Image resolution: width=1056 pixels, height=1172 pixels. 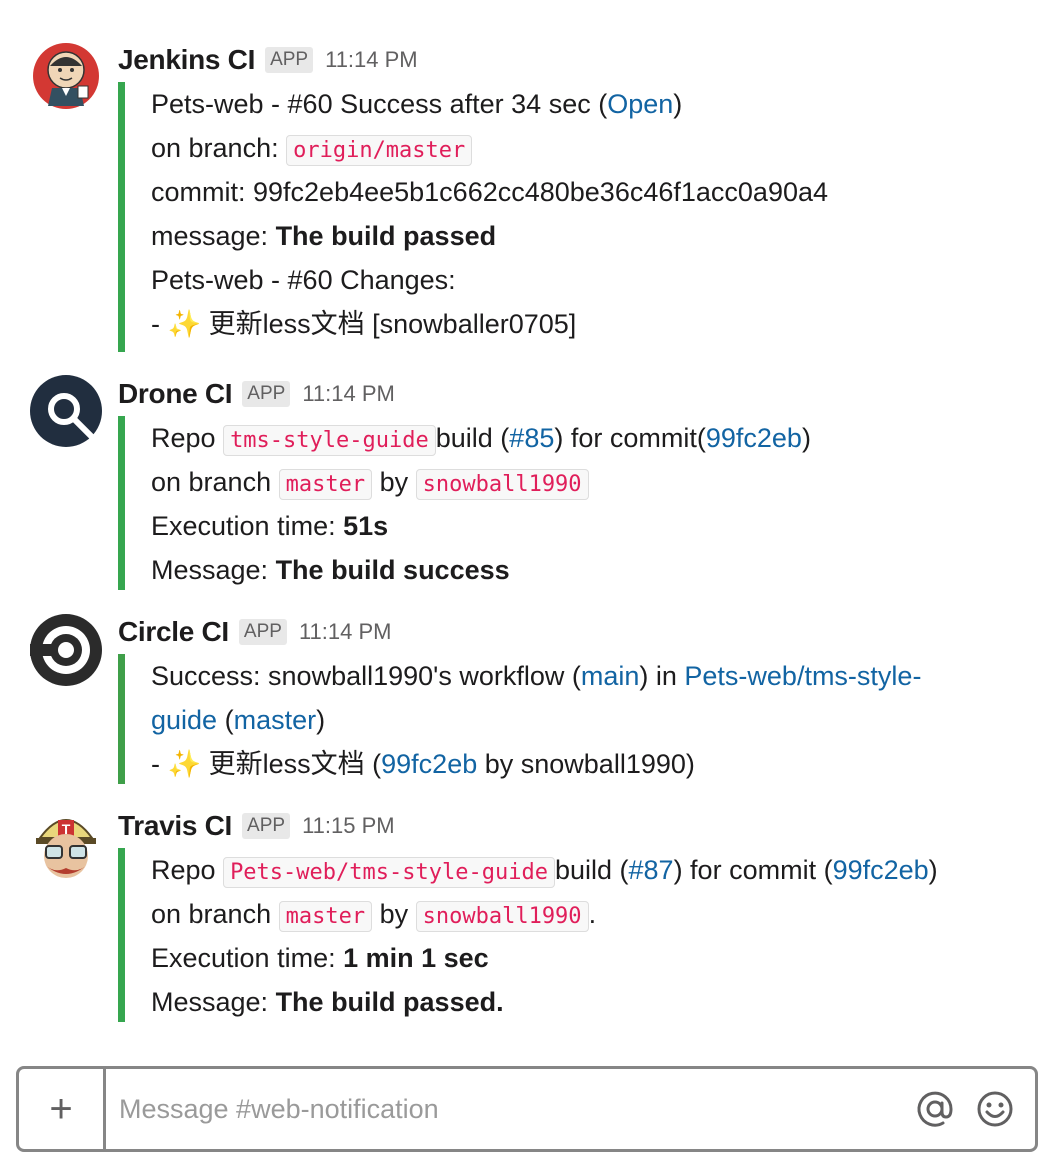 What do you see at coordinates (416, 958) in the screenshot?
I see `execution-time: 1 min 1 sec` at bounding box center [416, 958].